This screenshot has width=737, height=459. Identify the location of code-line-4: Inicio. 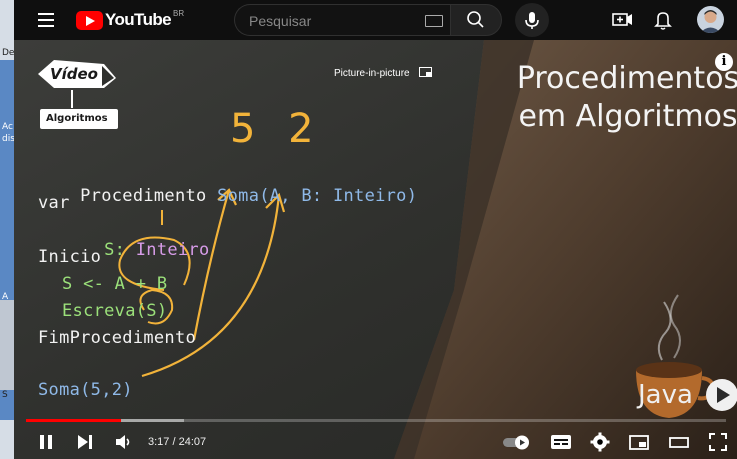
(70, 257).